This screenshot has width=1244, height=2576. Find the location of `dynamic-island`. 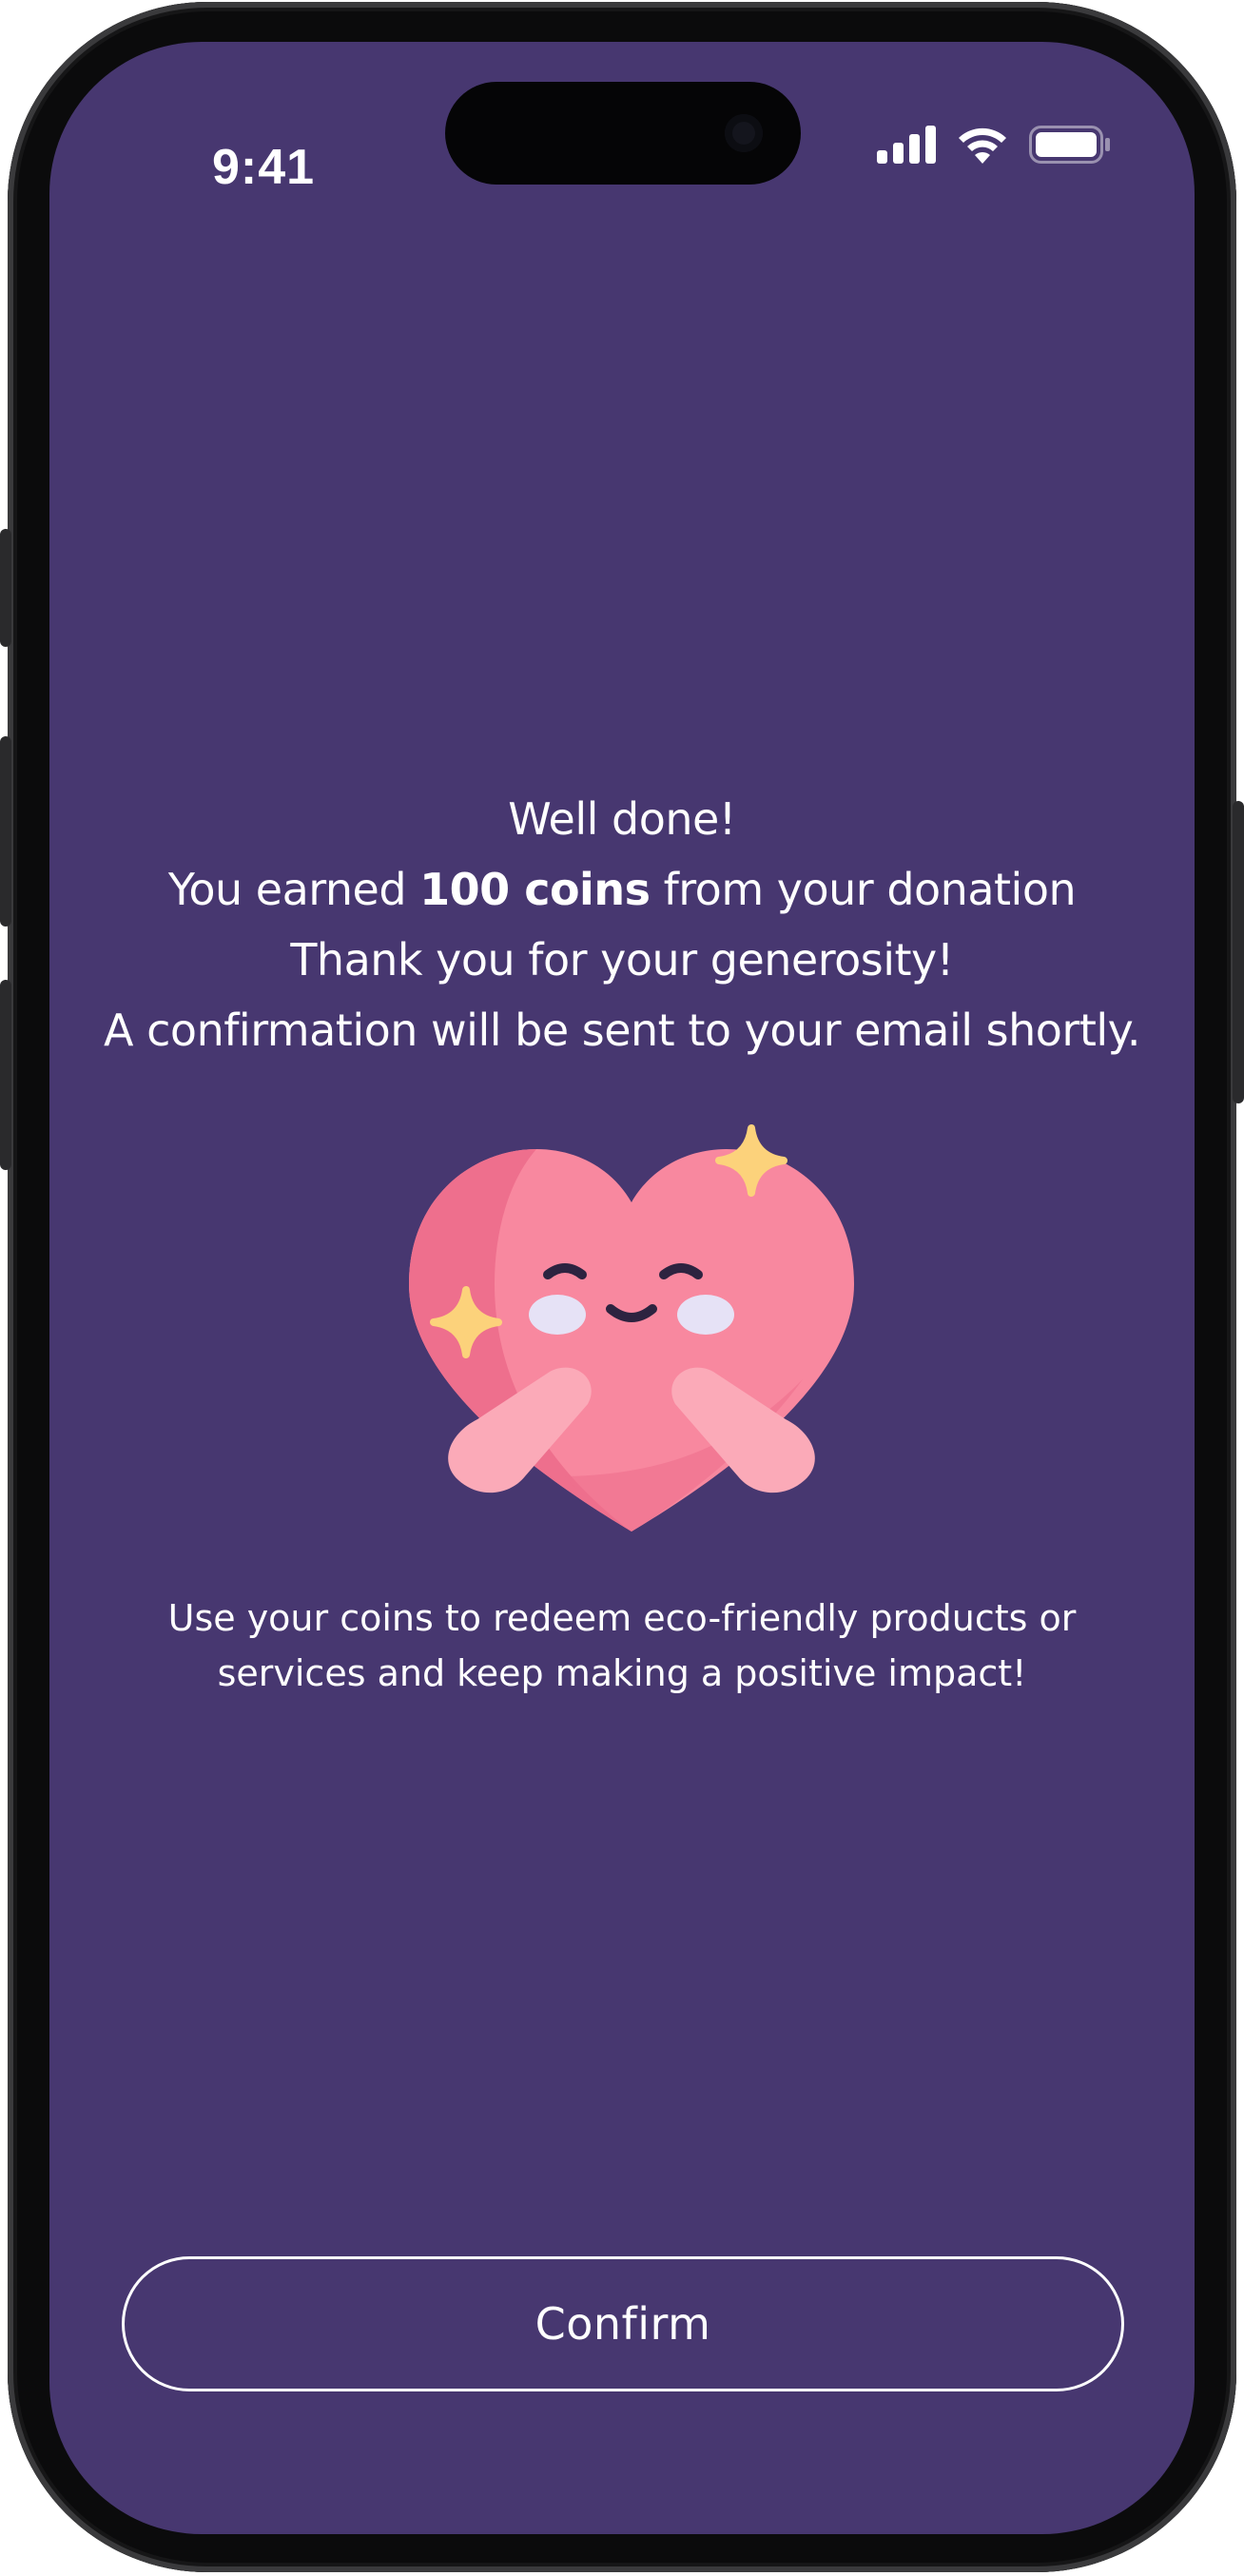

dynamic-island is located at coordinates (623, 133).